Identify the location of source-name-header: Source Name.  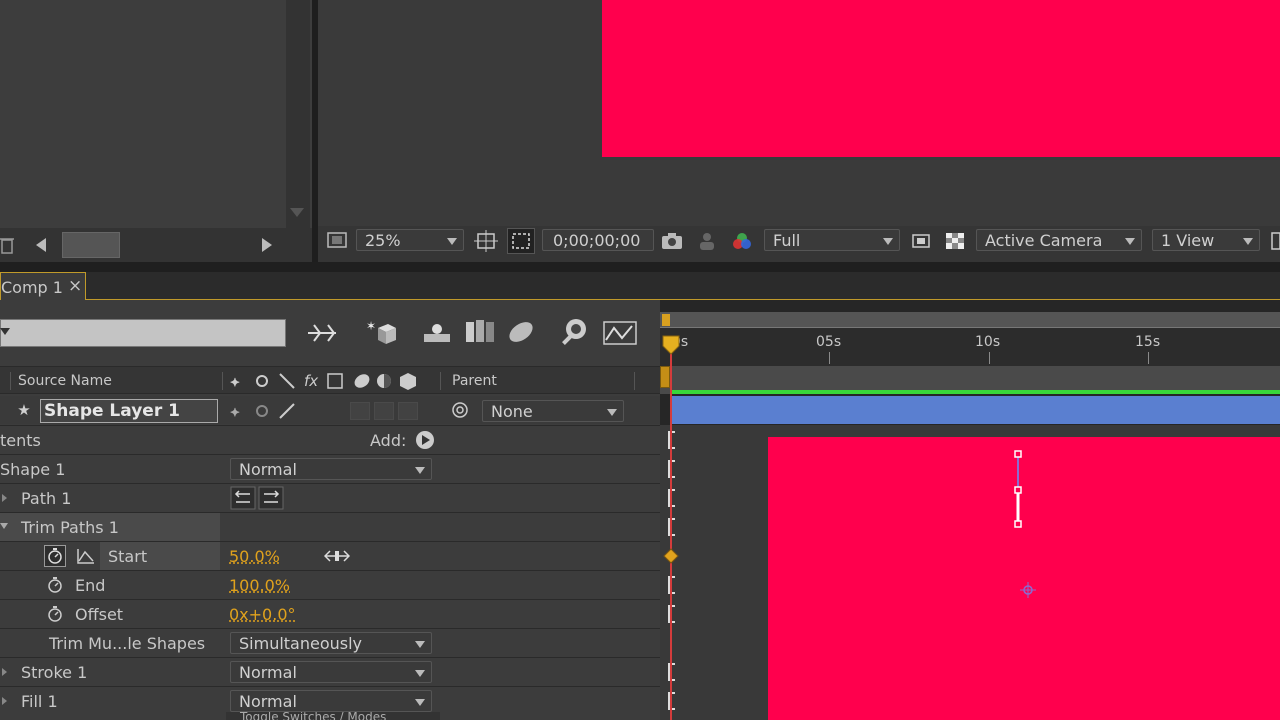
(65, 381).